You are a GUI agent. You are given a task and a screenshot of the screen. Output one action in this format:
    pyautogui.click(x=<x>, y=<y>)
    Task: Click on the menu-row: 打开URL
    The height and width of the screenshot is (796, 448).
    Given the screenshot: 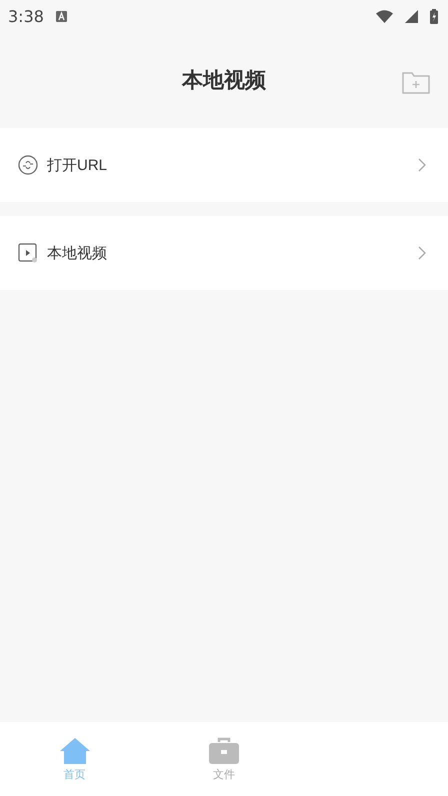 What is the action you would take?
    pyautogui.click(x=224, y=165)
    